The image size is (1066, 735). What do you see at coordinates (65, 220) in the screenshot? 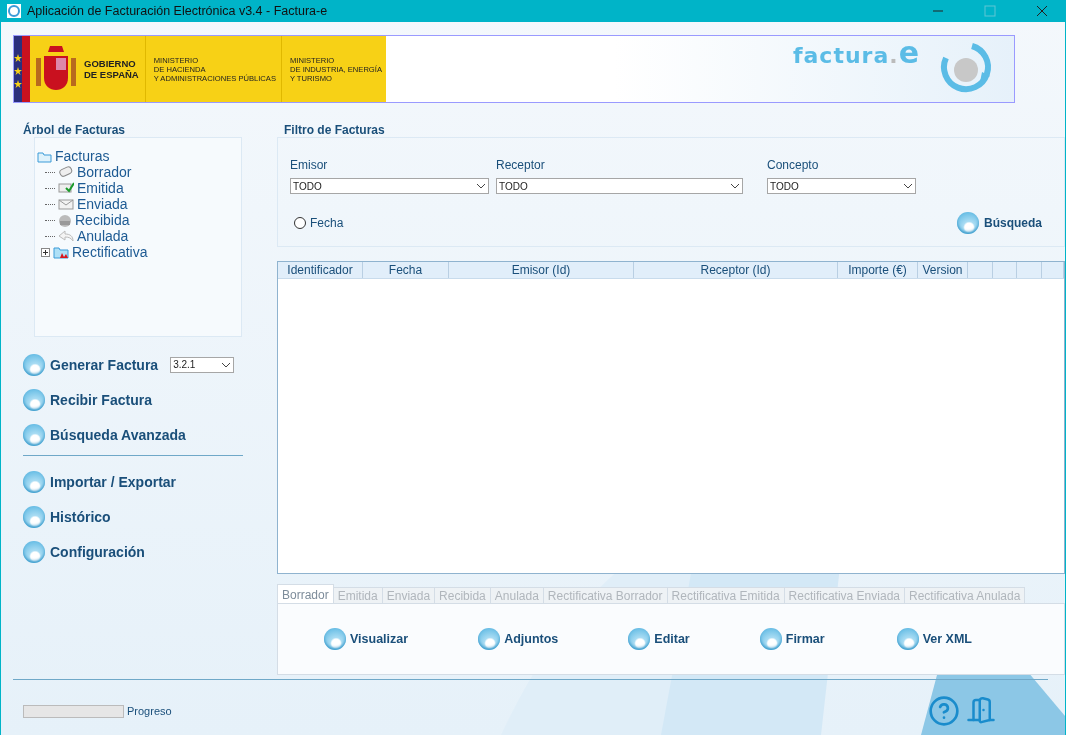
I see `inbox-icon` at bounding box center [65, 220].